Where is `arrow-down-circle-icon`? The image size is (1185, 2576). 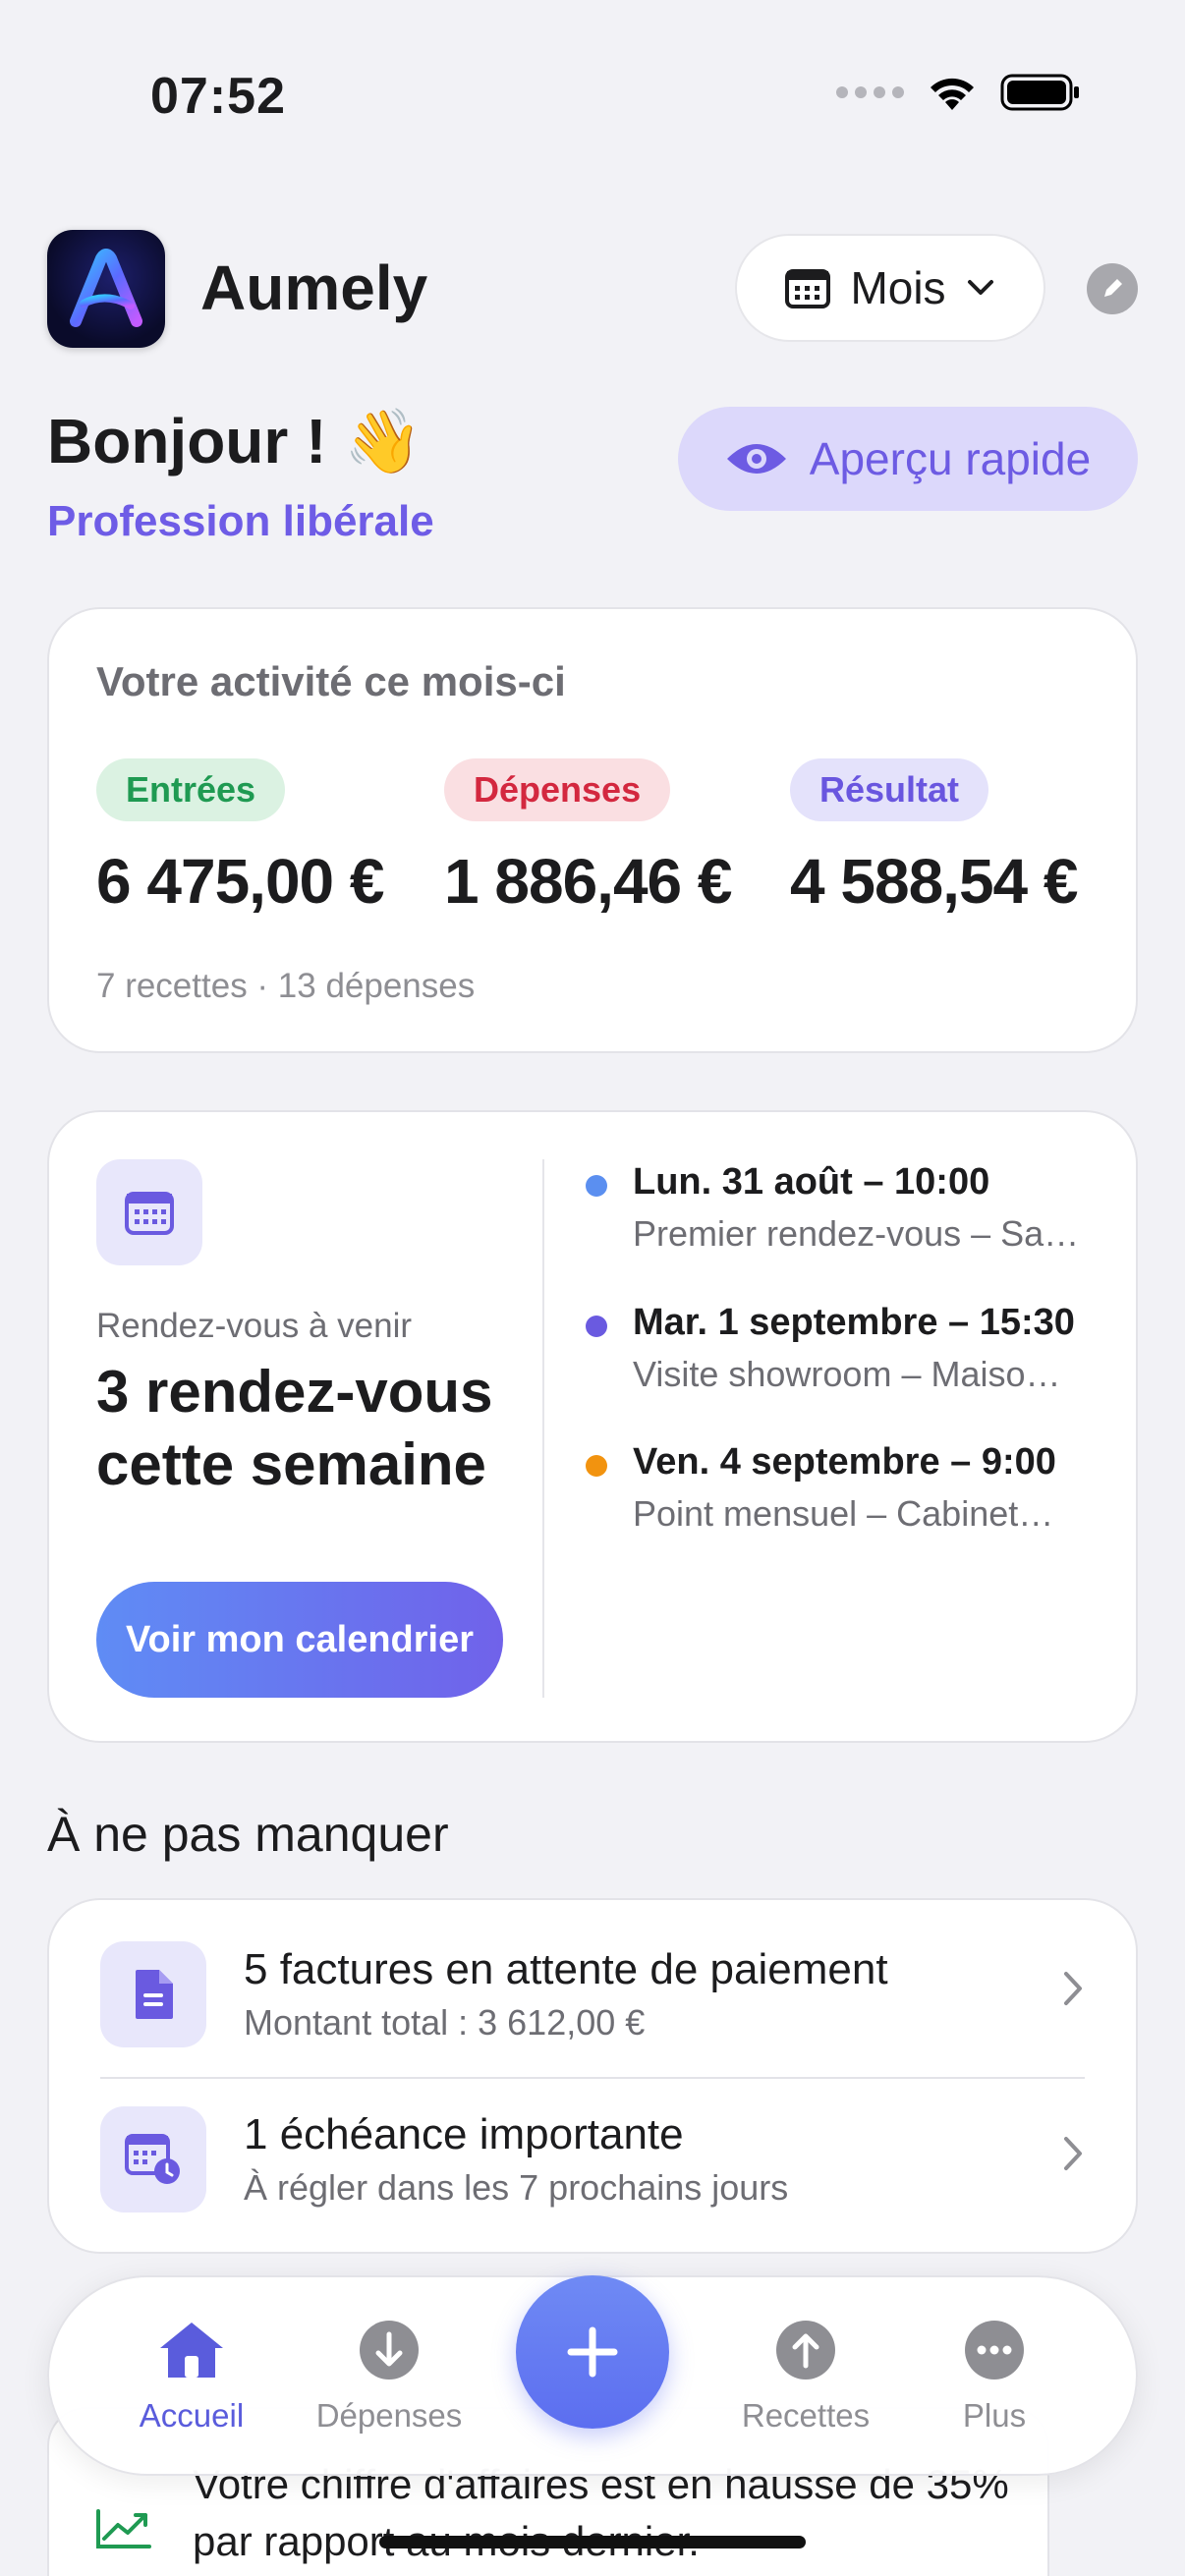 arrow-down-circle-icon is located at coordinates (389, 2350).